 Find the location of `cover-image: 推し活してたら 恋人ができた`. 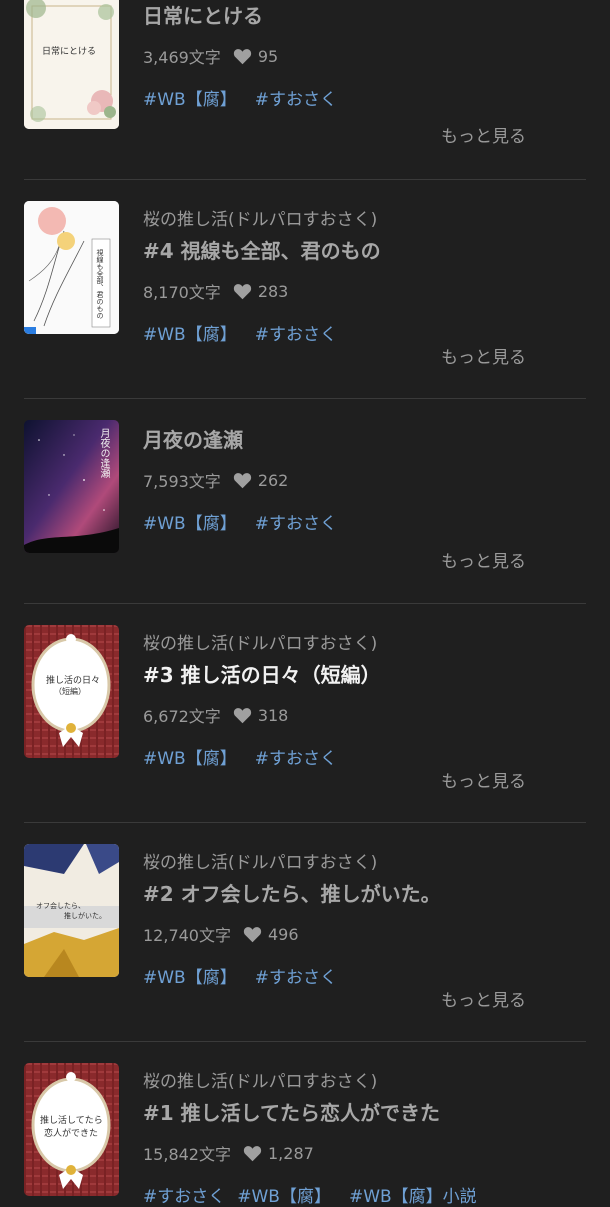

cover-image: 推し活してたら 恋人ができた is located at coordinates (71, 1129).